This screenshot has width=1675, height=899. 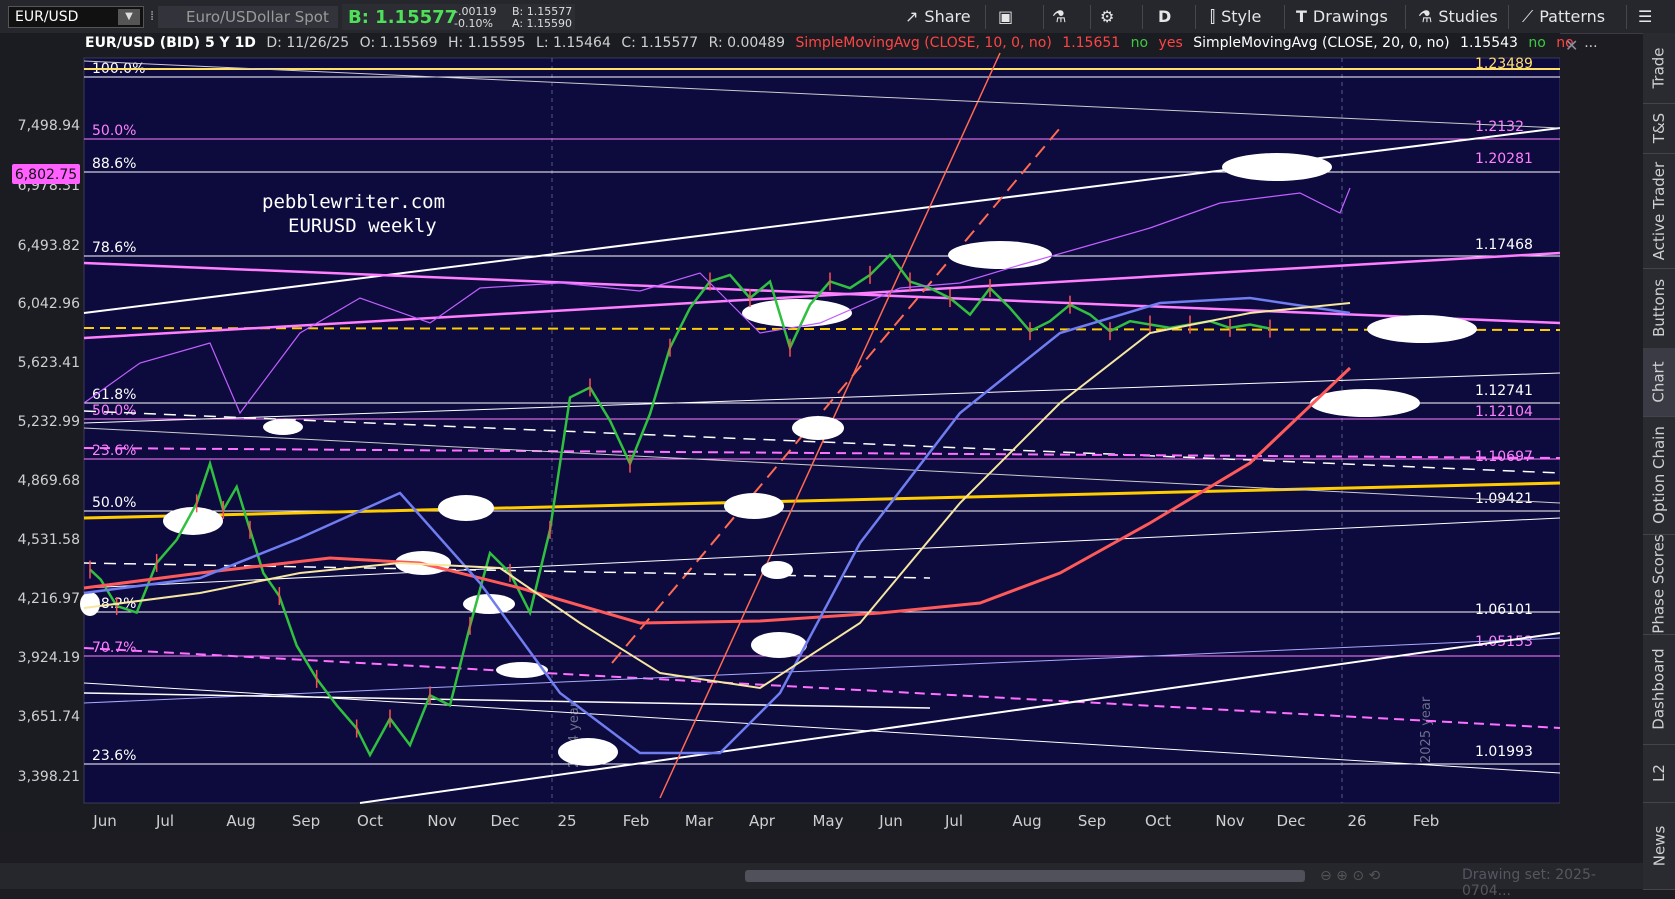 I want to click on collapse-icon: ✕, so click(x=1571, y=45).